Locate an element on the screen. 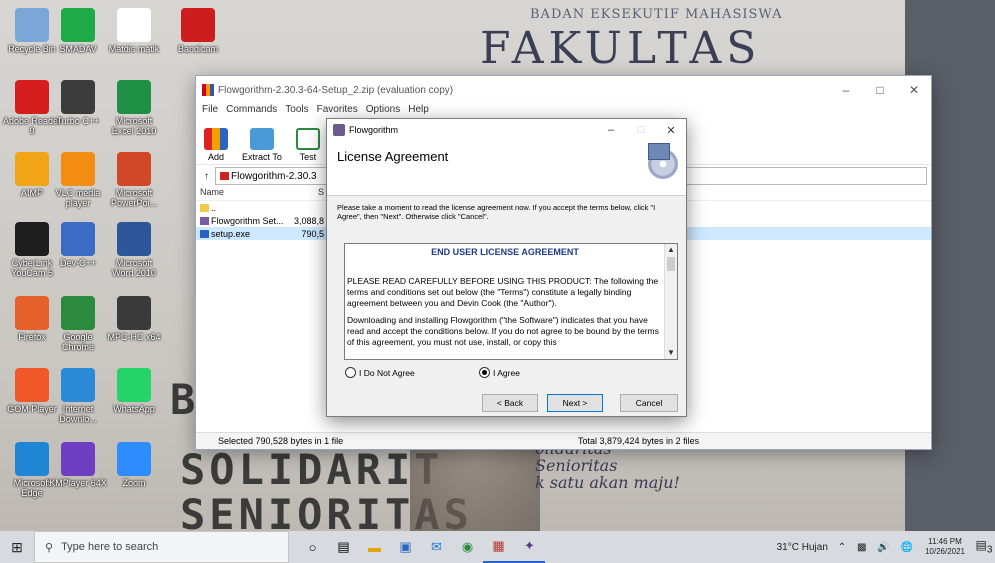  file-size: 3,088,8 is located at coordinates (308, 220).